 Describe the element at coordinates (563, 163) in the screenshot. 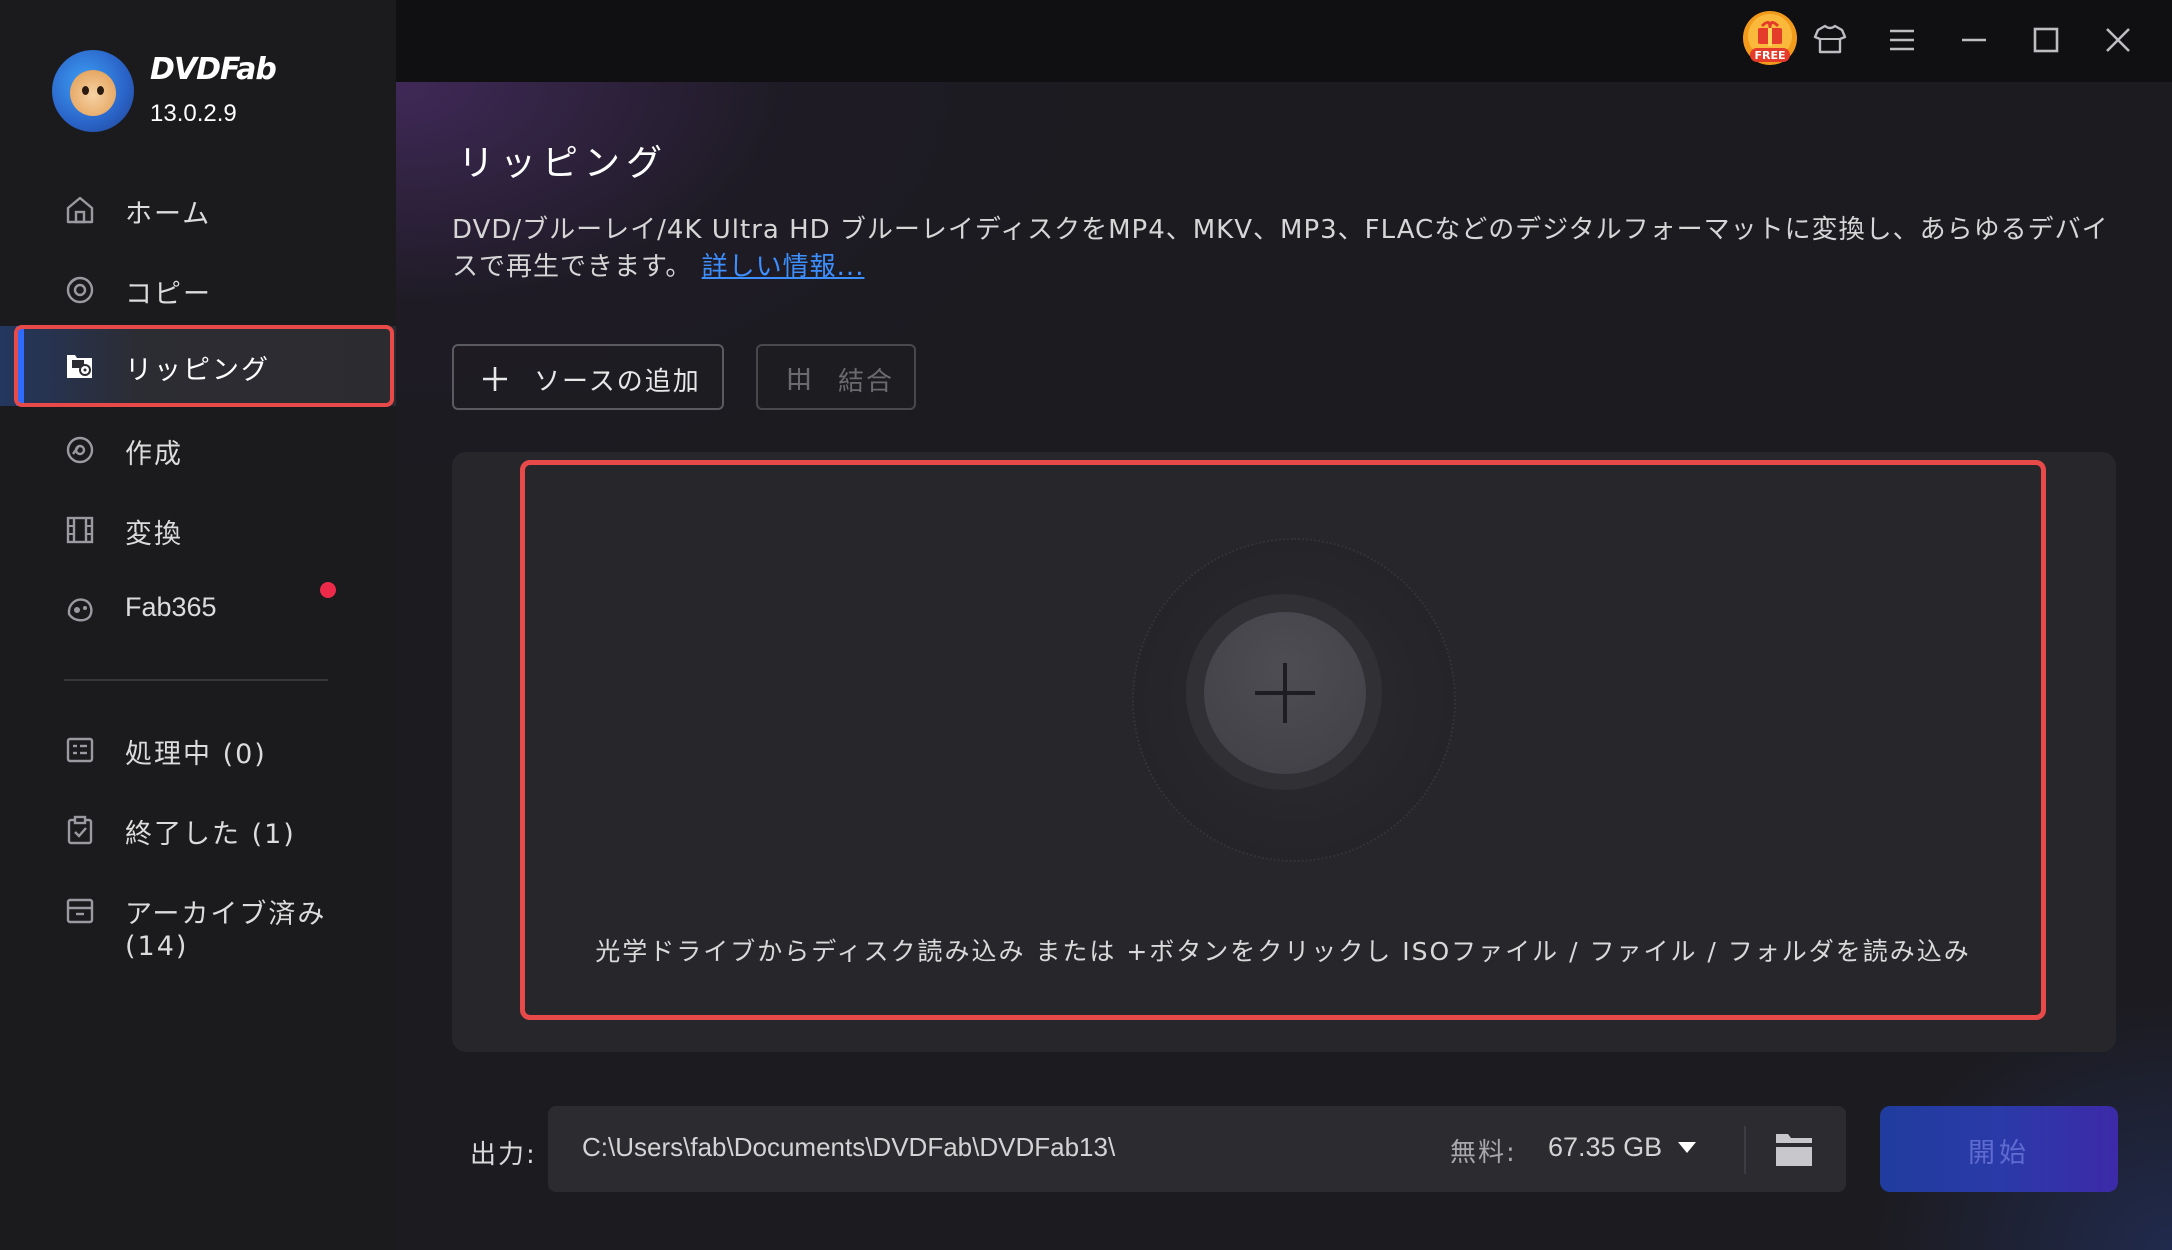

I see `page-title: リッピング` at that location.